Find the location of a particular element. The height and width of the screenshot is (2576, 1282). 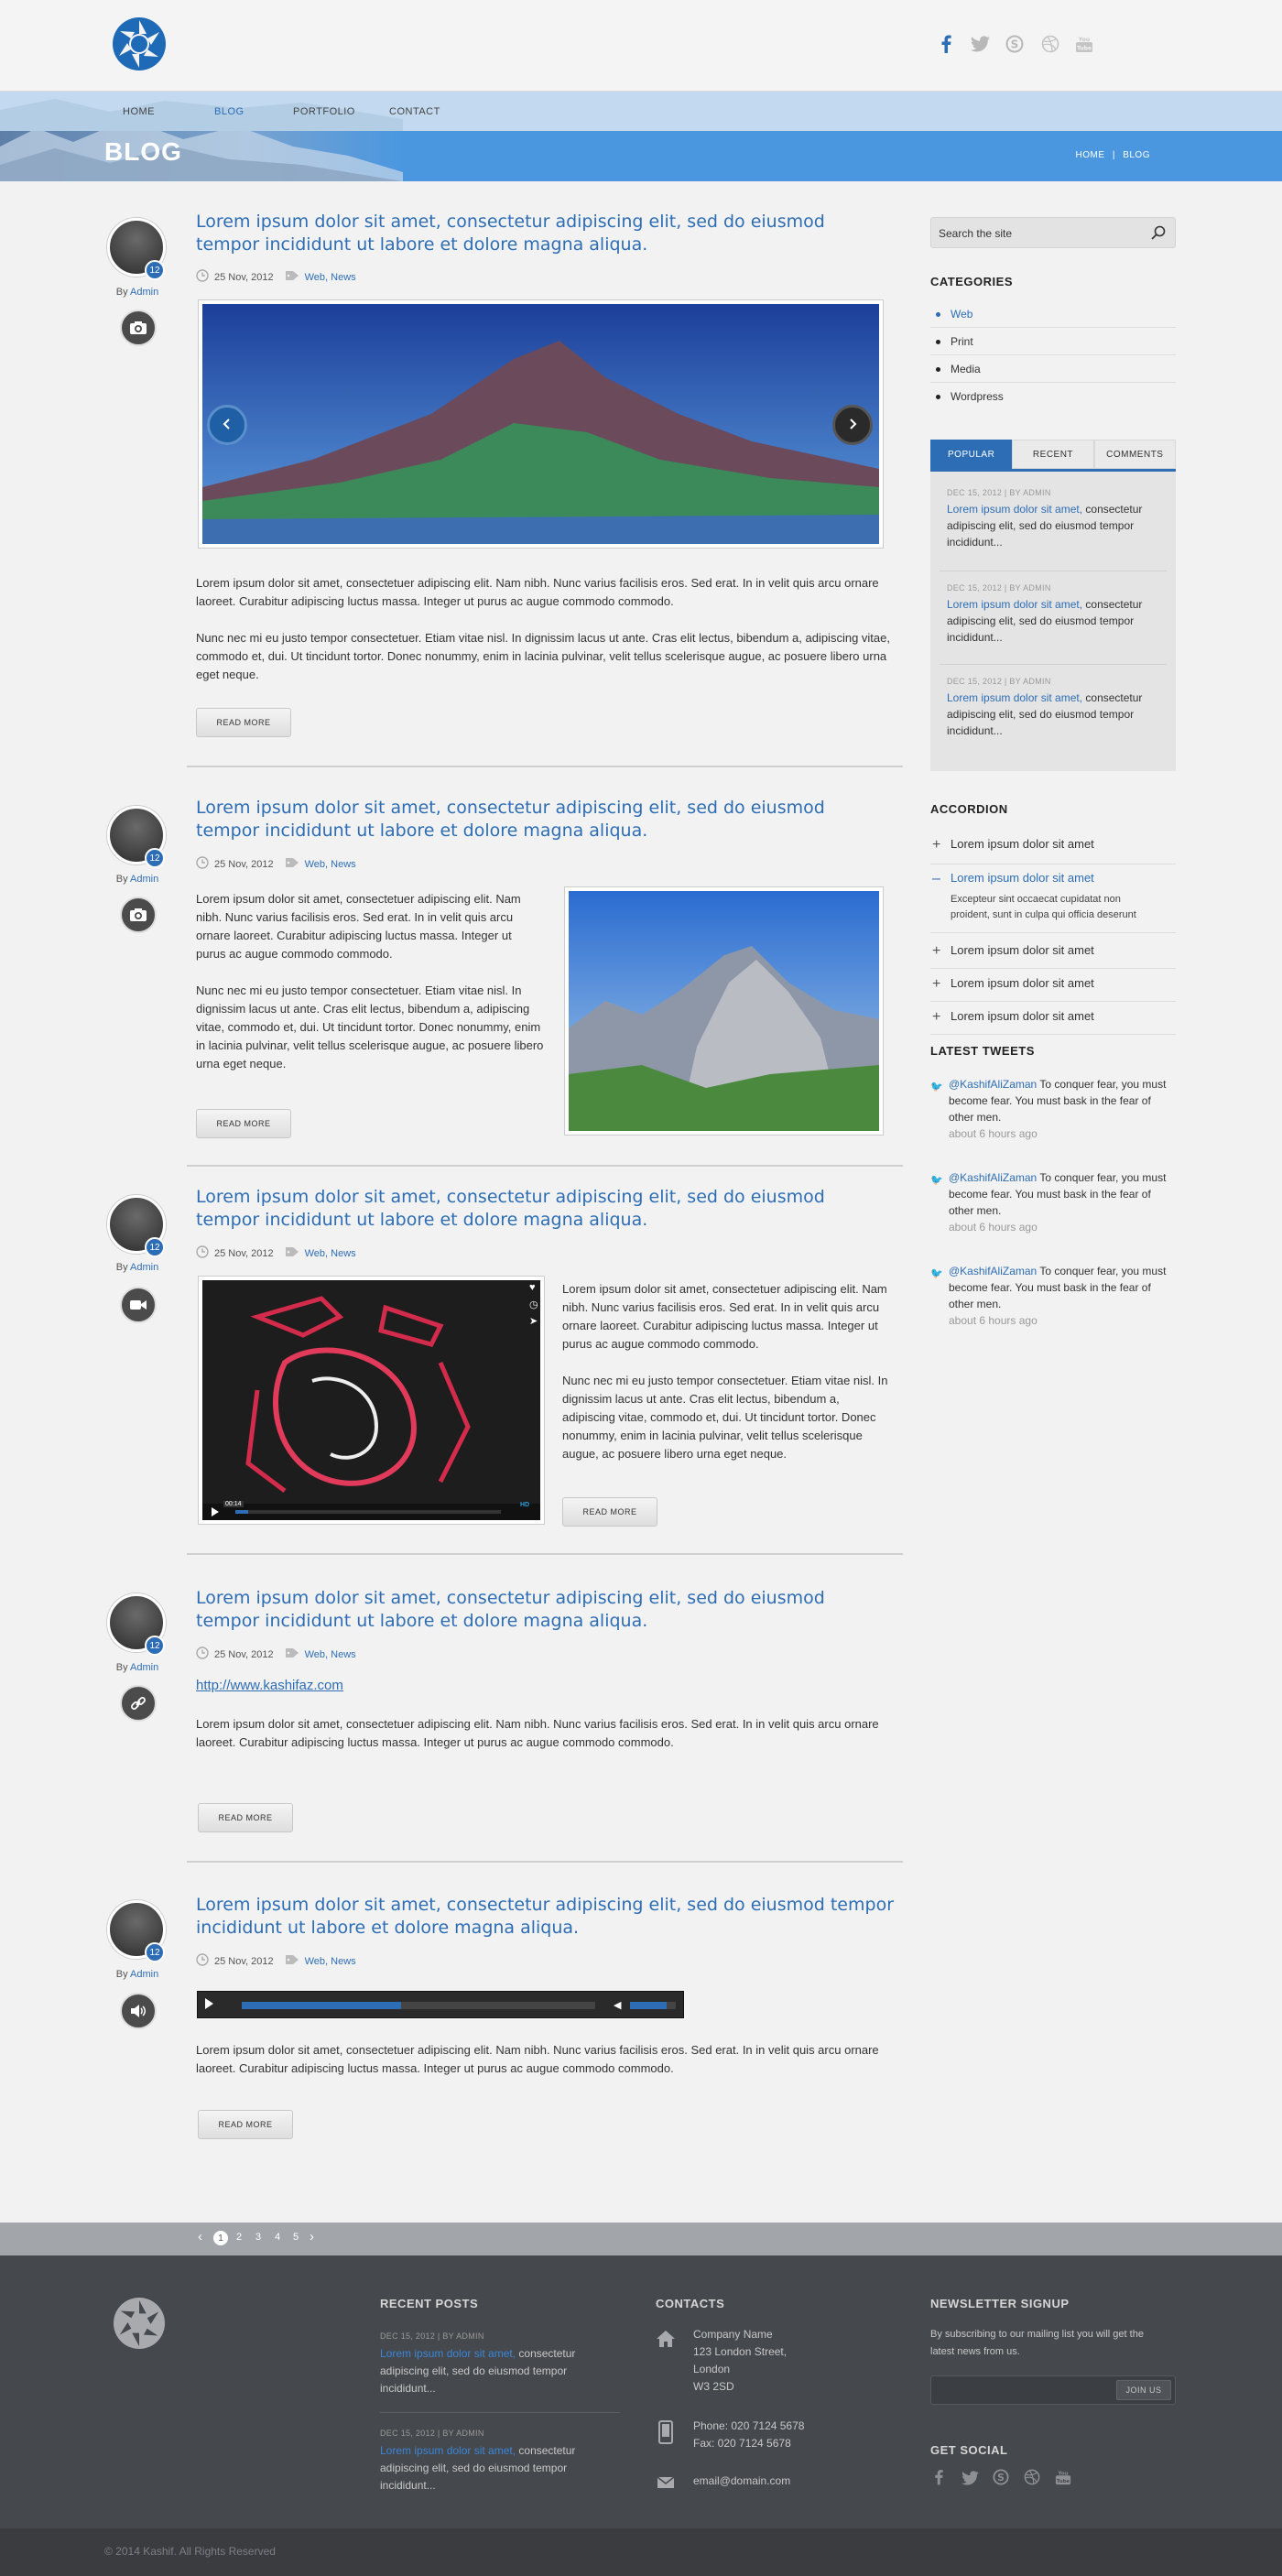

slider-image is located at coordinates (541, 424).